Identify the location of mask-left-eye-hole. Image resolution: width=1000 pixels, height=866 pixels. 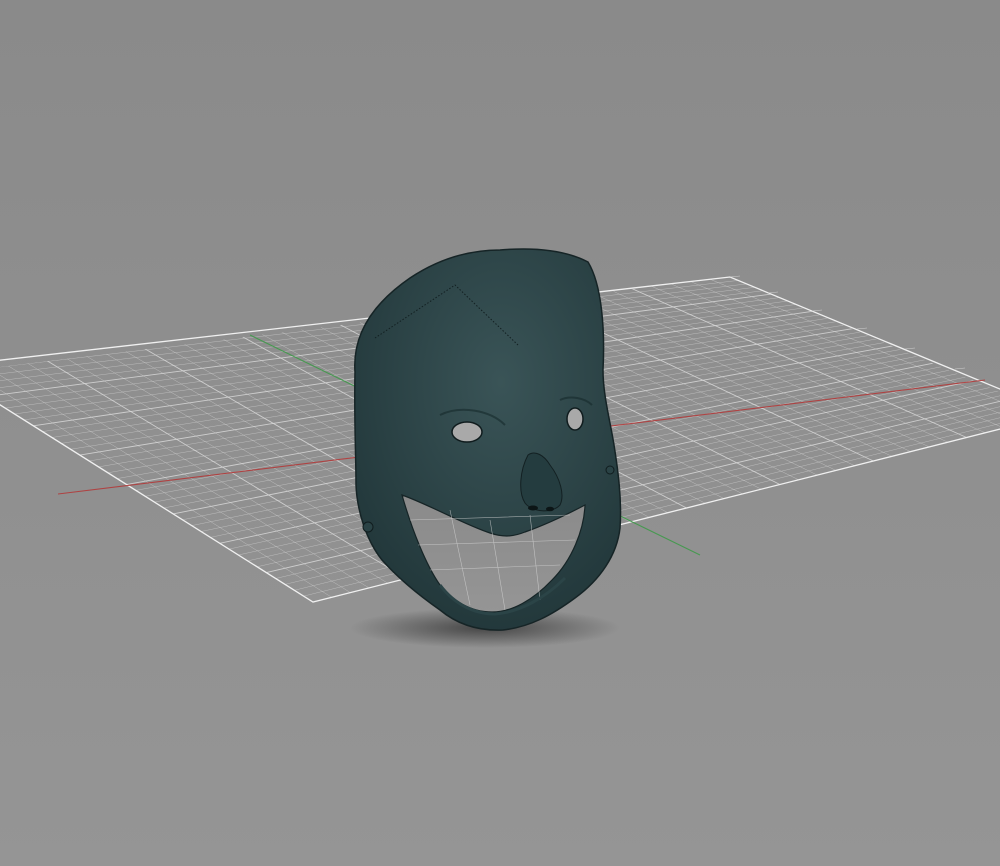
(467, 432).